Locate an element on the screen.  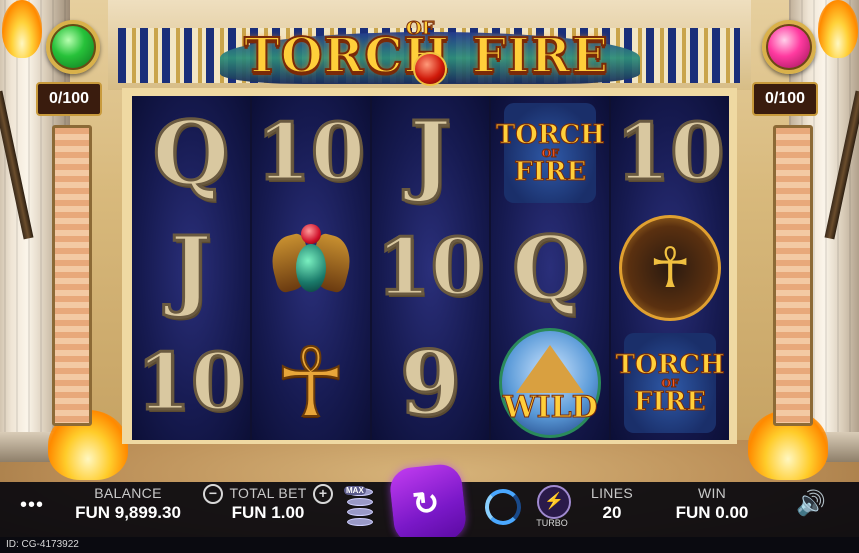
anubis-icon: ☥ is located at coordinates (670, 268).